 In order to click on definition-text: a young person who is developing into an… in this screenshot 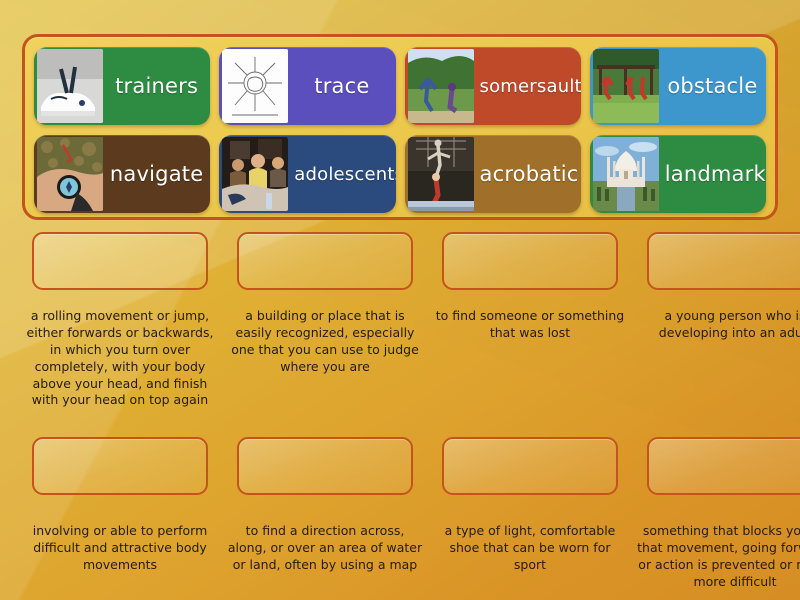, I will do `click(729, 324)`.